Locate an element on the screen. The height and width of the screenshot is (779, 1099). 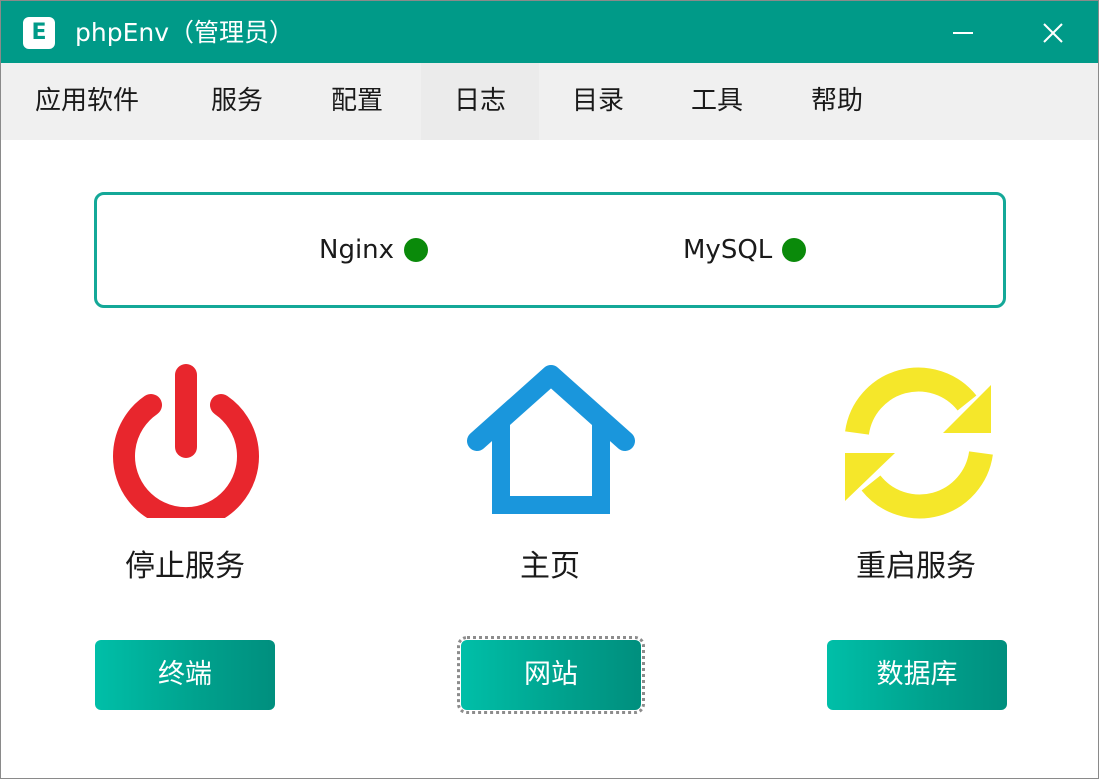
database-button: 数据库 is located at coordinates (917, 675).